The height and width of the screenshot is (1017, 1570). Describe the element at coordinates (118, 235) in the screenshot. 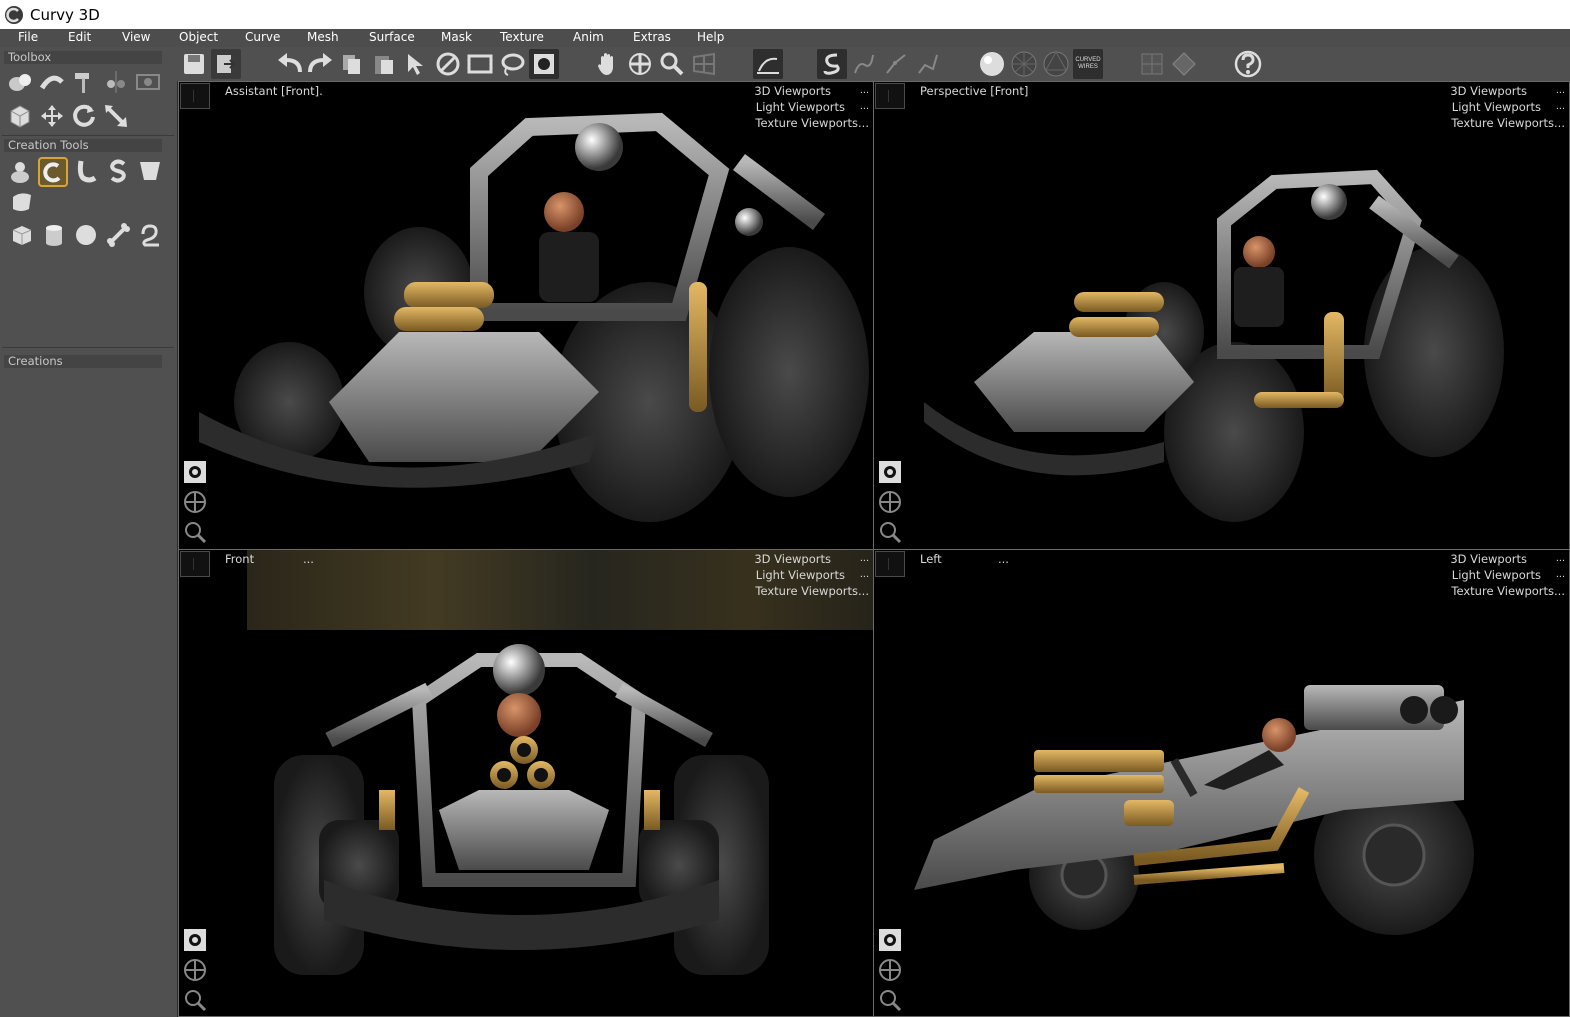

I see `bone-primitive-icon` at that location.